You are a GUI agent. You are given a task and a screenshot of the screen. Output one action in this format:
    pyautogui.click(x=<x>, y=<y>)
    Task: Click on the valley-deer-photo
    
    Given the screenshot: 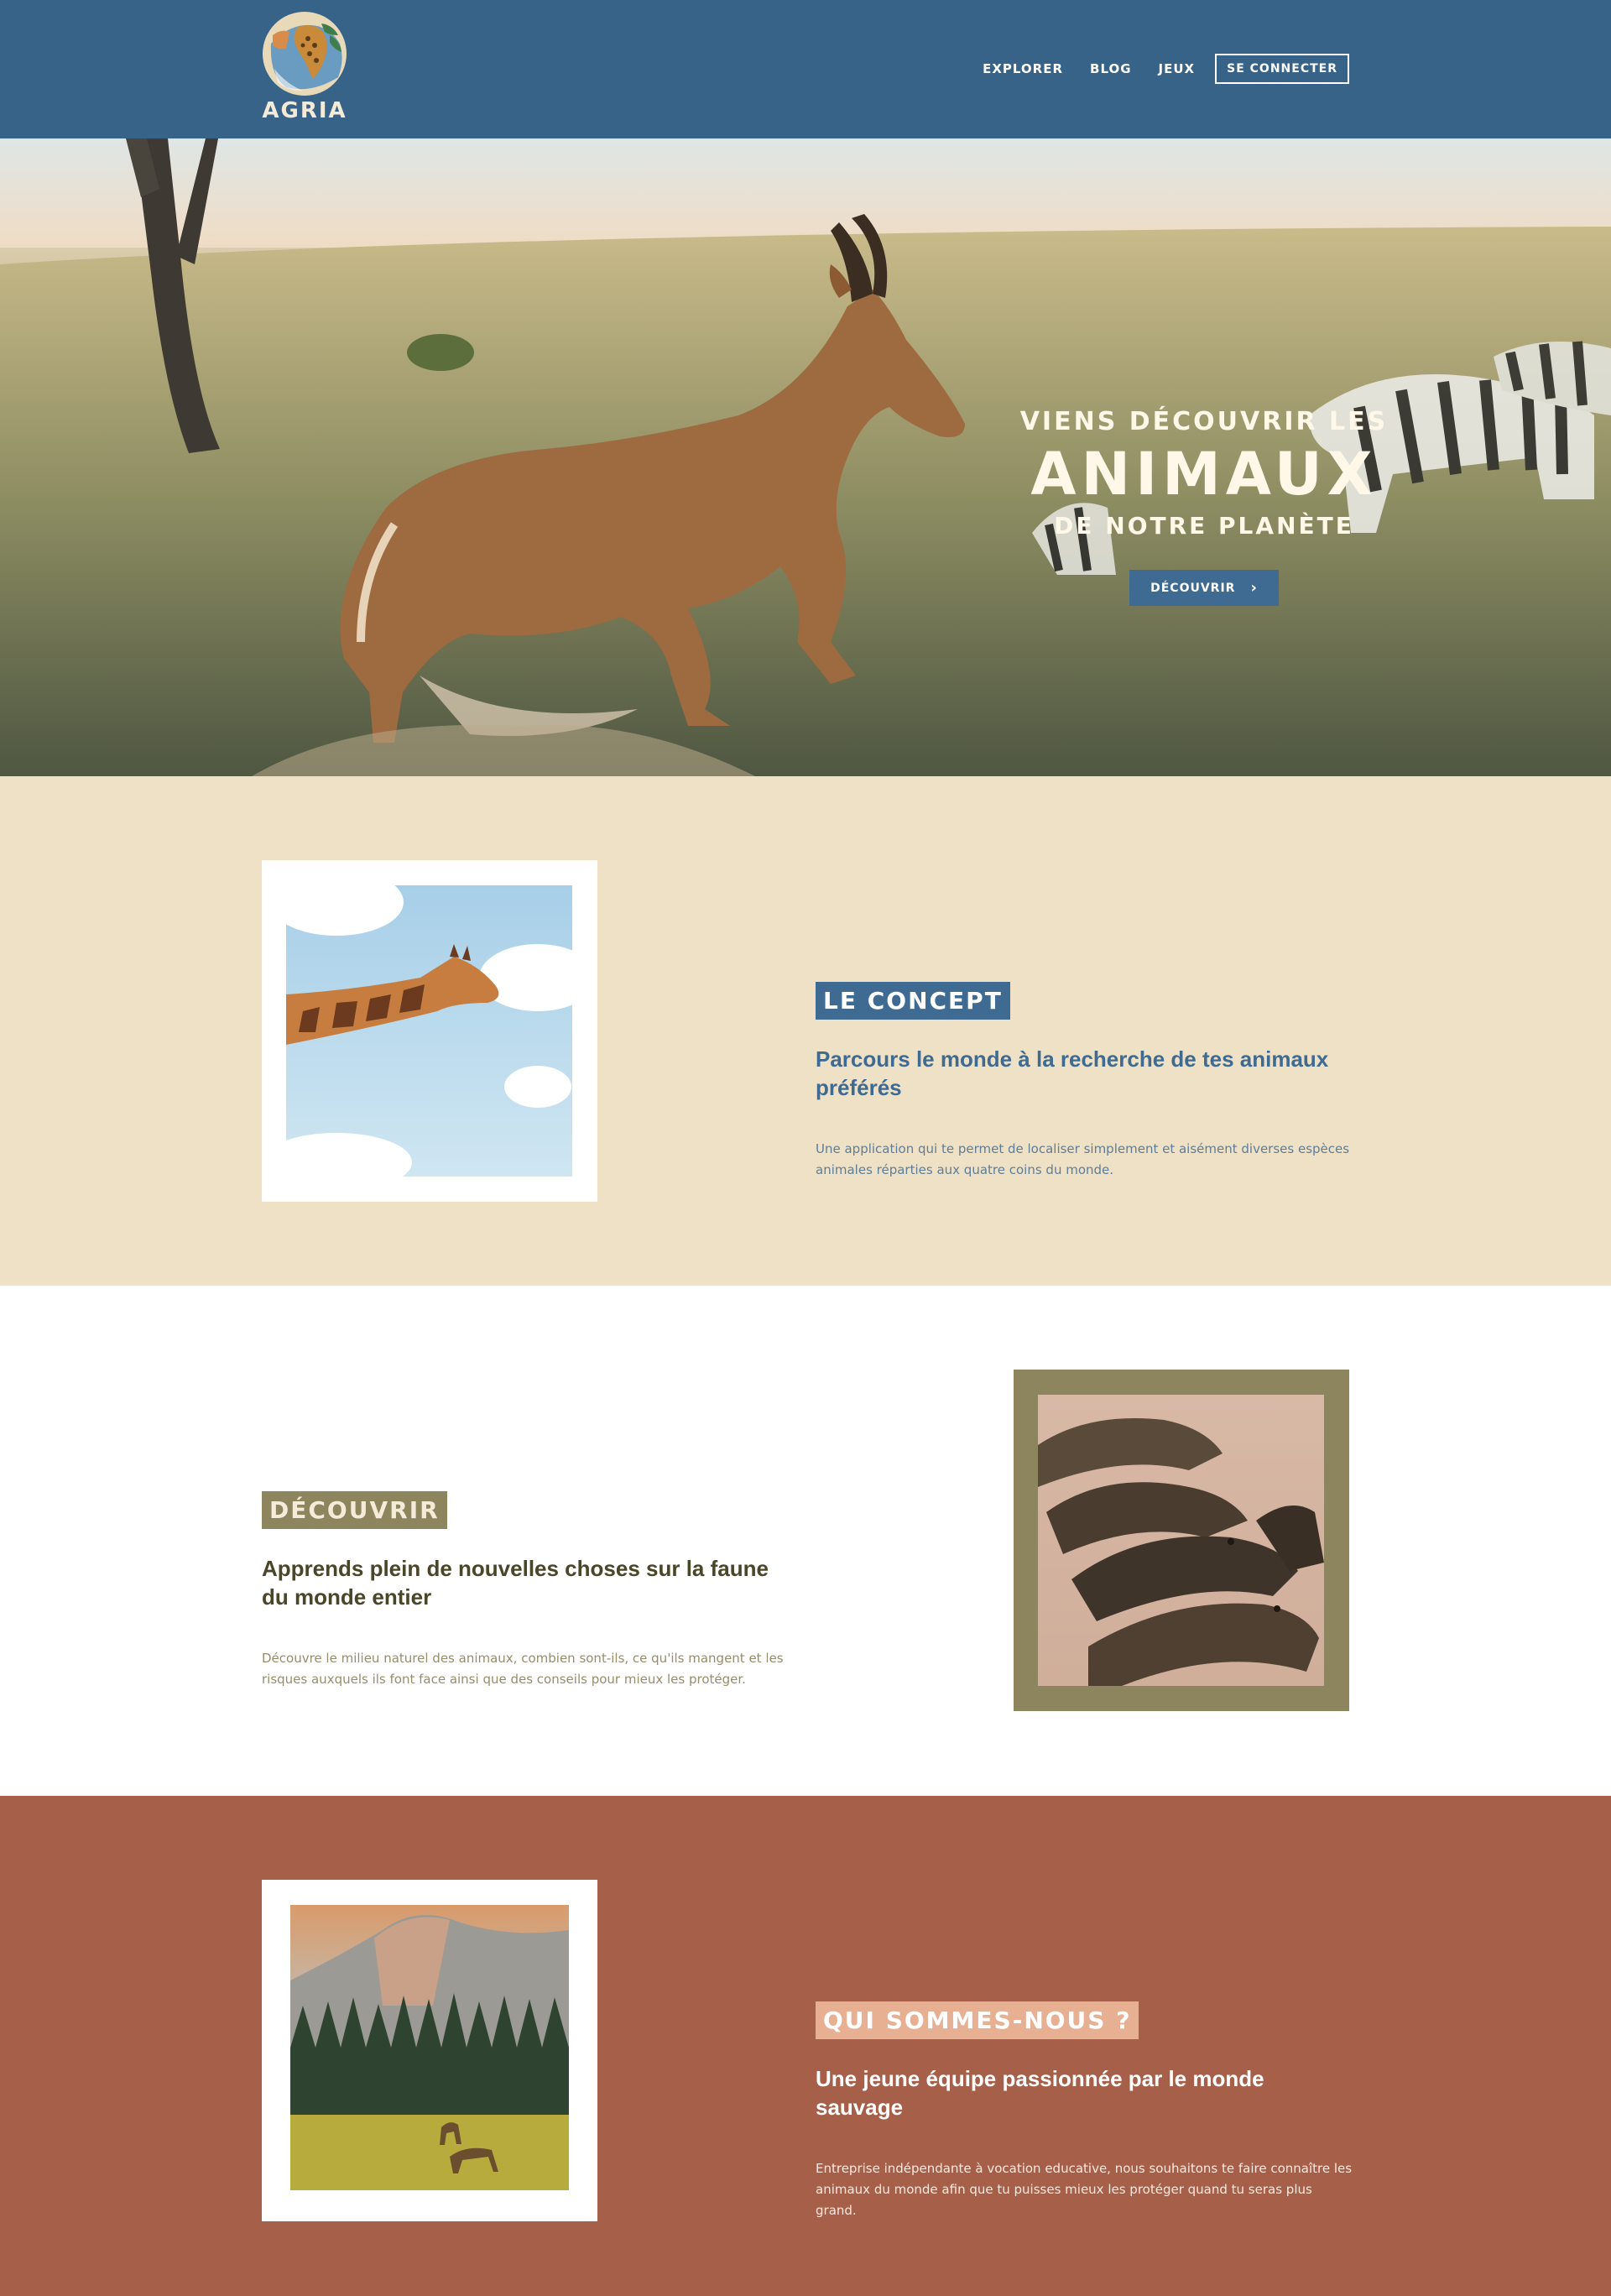 What is the action you would take?
    pyautogui.click(x=430, y=2047)
    